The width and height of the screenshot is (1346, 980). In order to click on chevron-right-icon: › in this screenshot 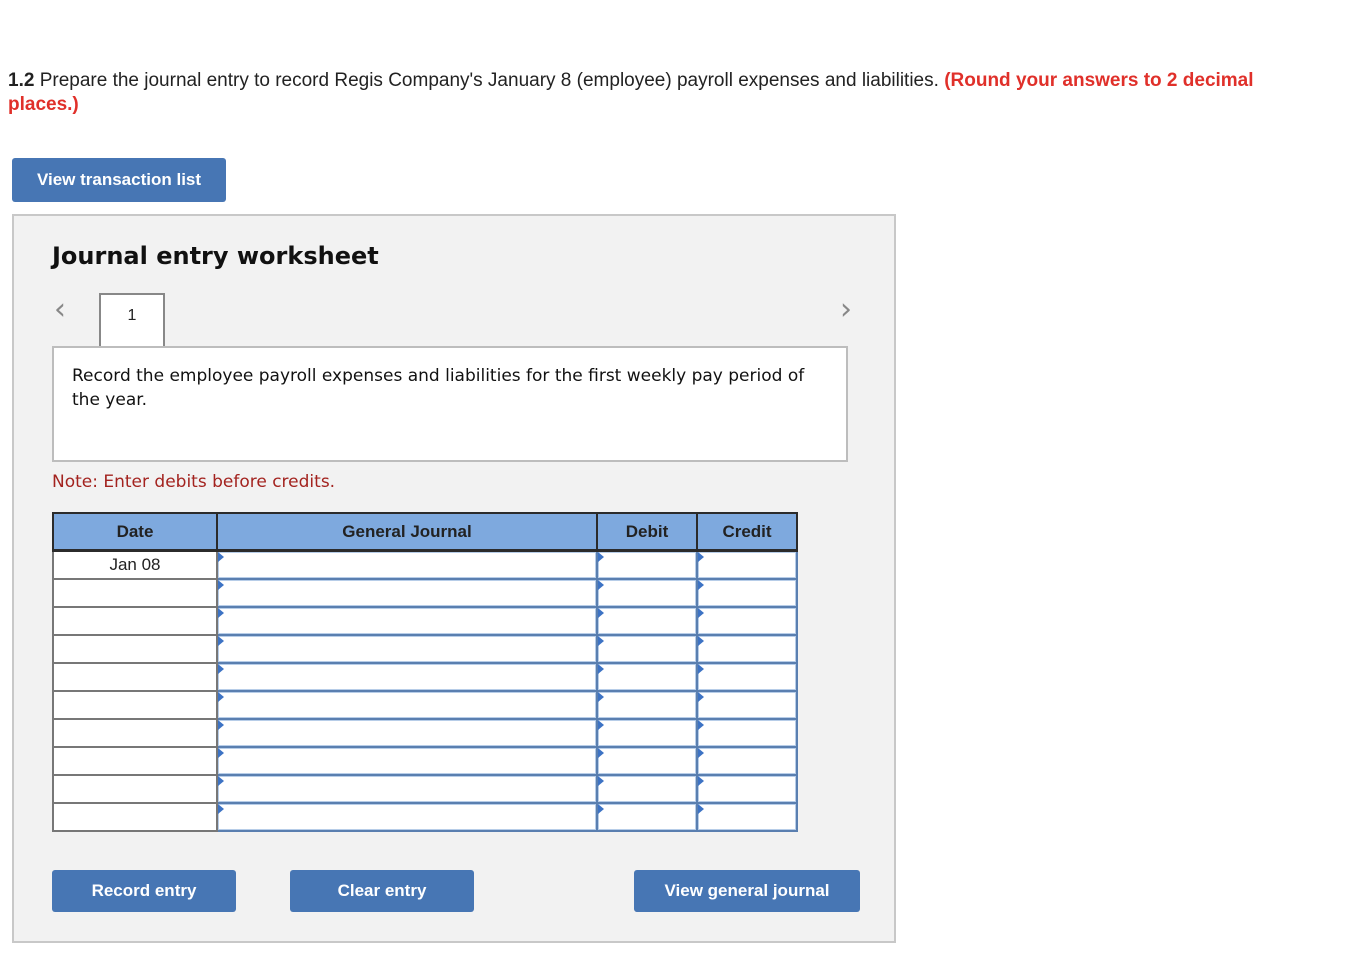, I will do `click(846, 309)`.